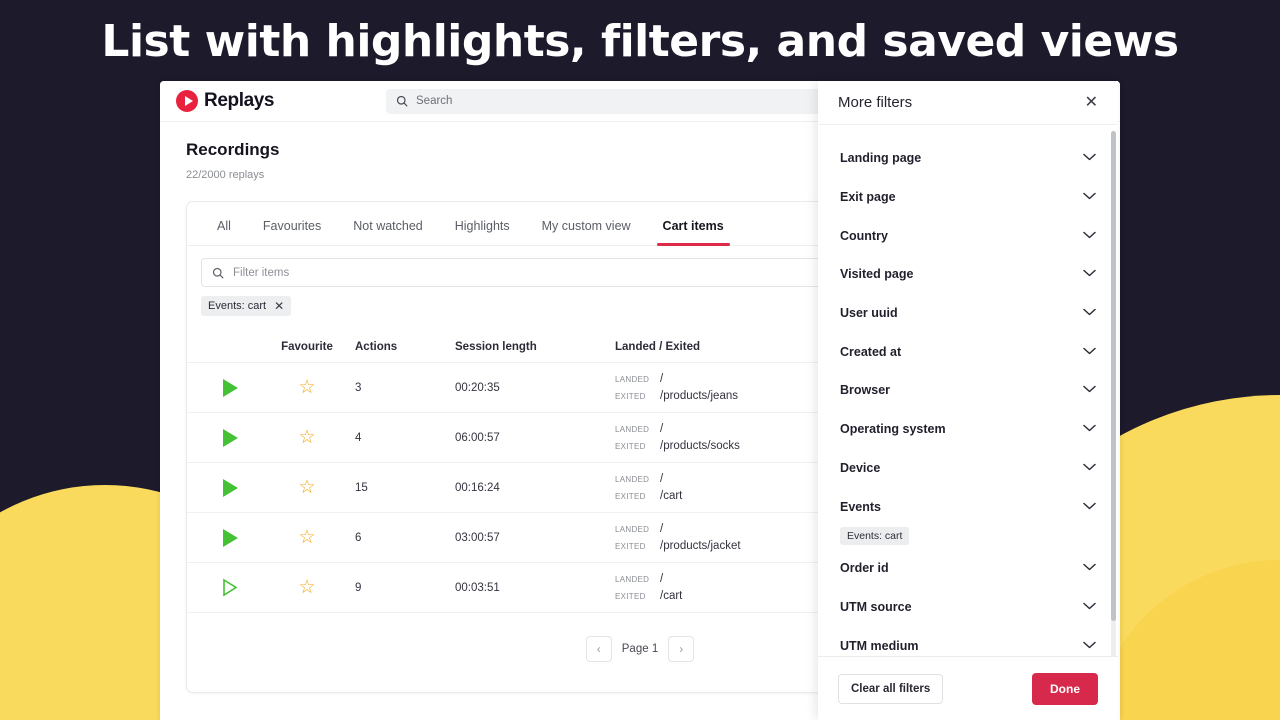  What do you see at coordinates (1065, 688) in the screenshot?
I see `done-button: Done` at bounding box center [1065, 688].